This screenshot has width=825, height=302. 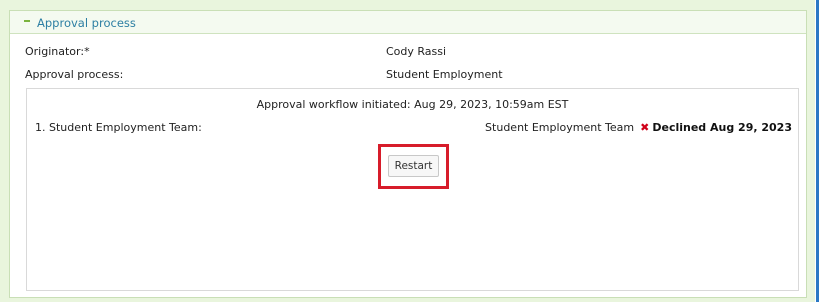 I want to click on declined-status: Declined Aug 29, 2023, so click(x=722, y=127).